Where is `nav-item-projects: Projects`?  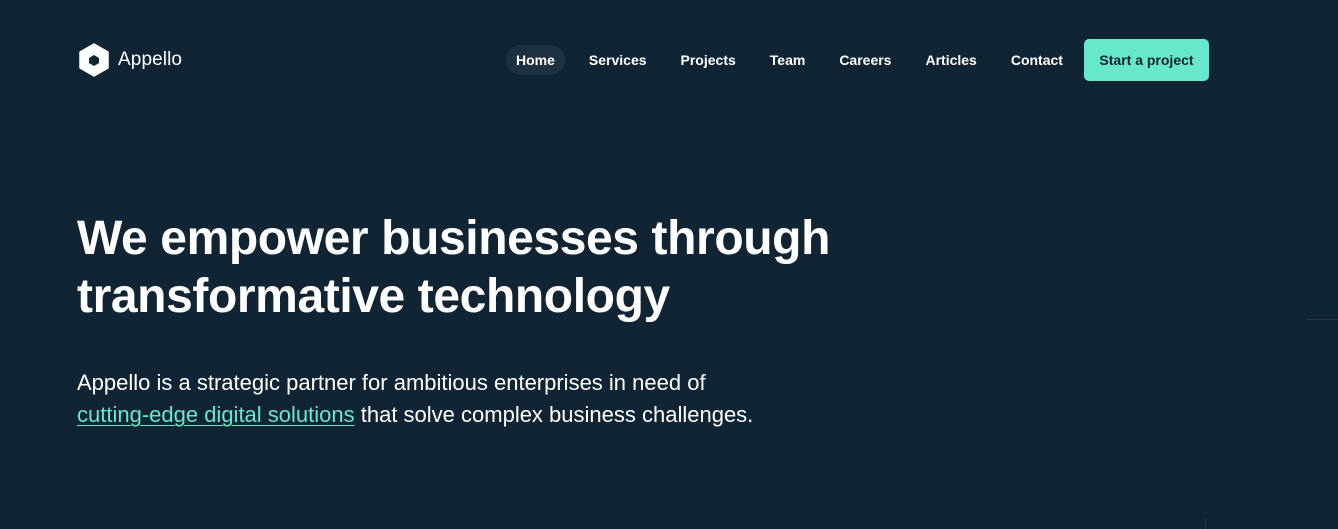 nav-item-projects: Projects is located at coordinates (708, 60).